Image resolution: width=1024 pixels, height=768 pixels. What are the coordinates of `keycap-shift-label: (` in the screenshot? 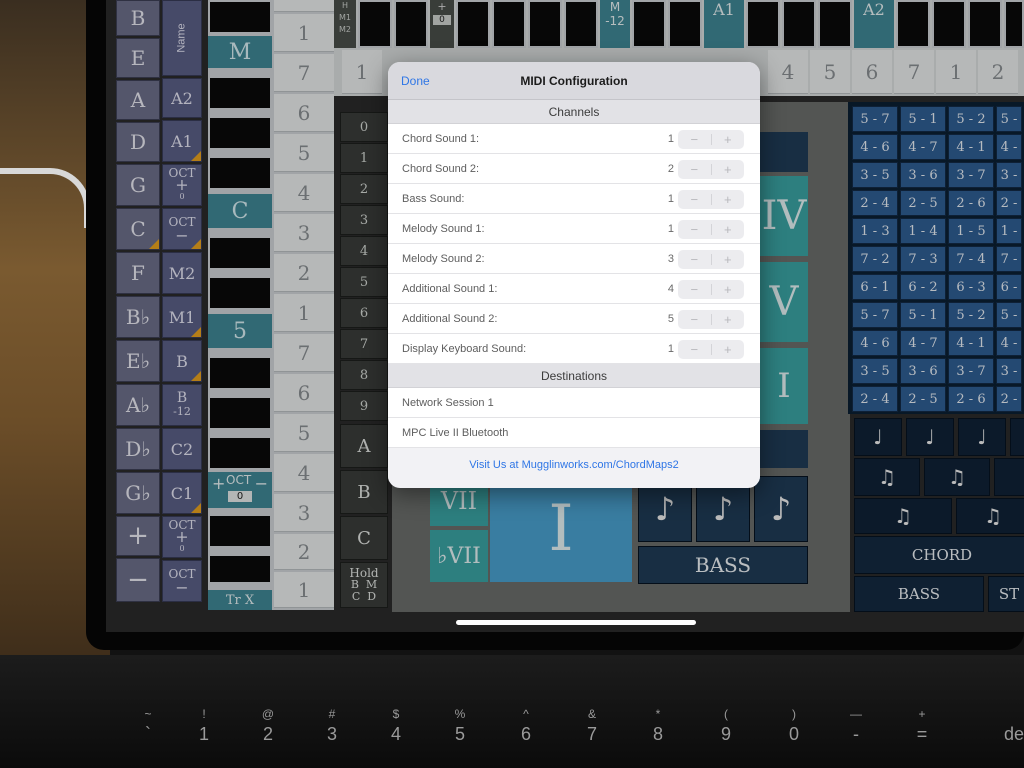 It's located at (726, 714).